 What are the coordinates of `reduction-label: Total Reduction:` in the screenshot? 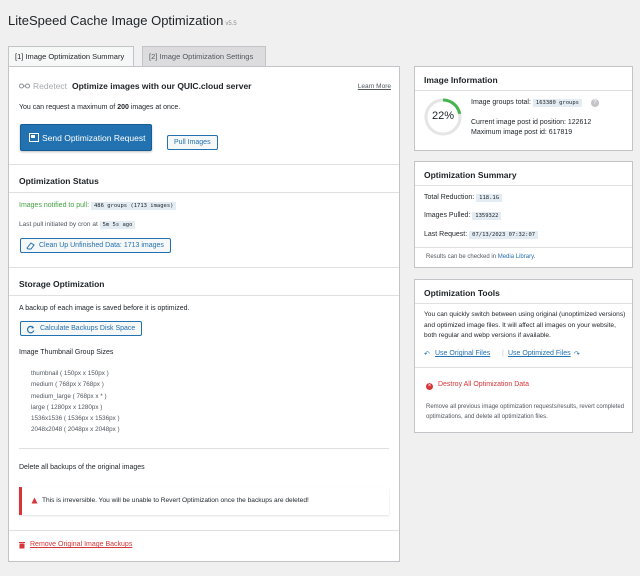 It's located at (449, 197).